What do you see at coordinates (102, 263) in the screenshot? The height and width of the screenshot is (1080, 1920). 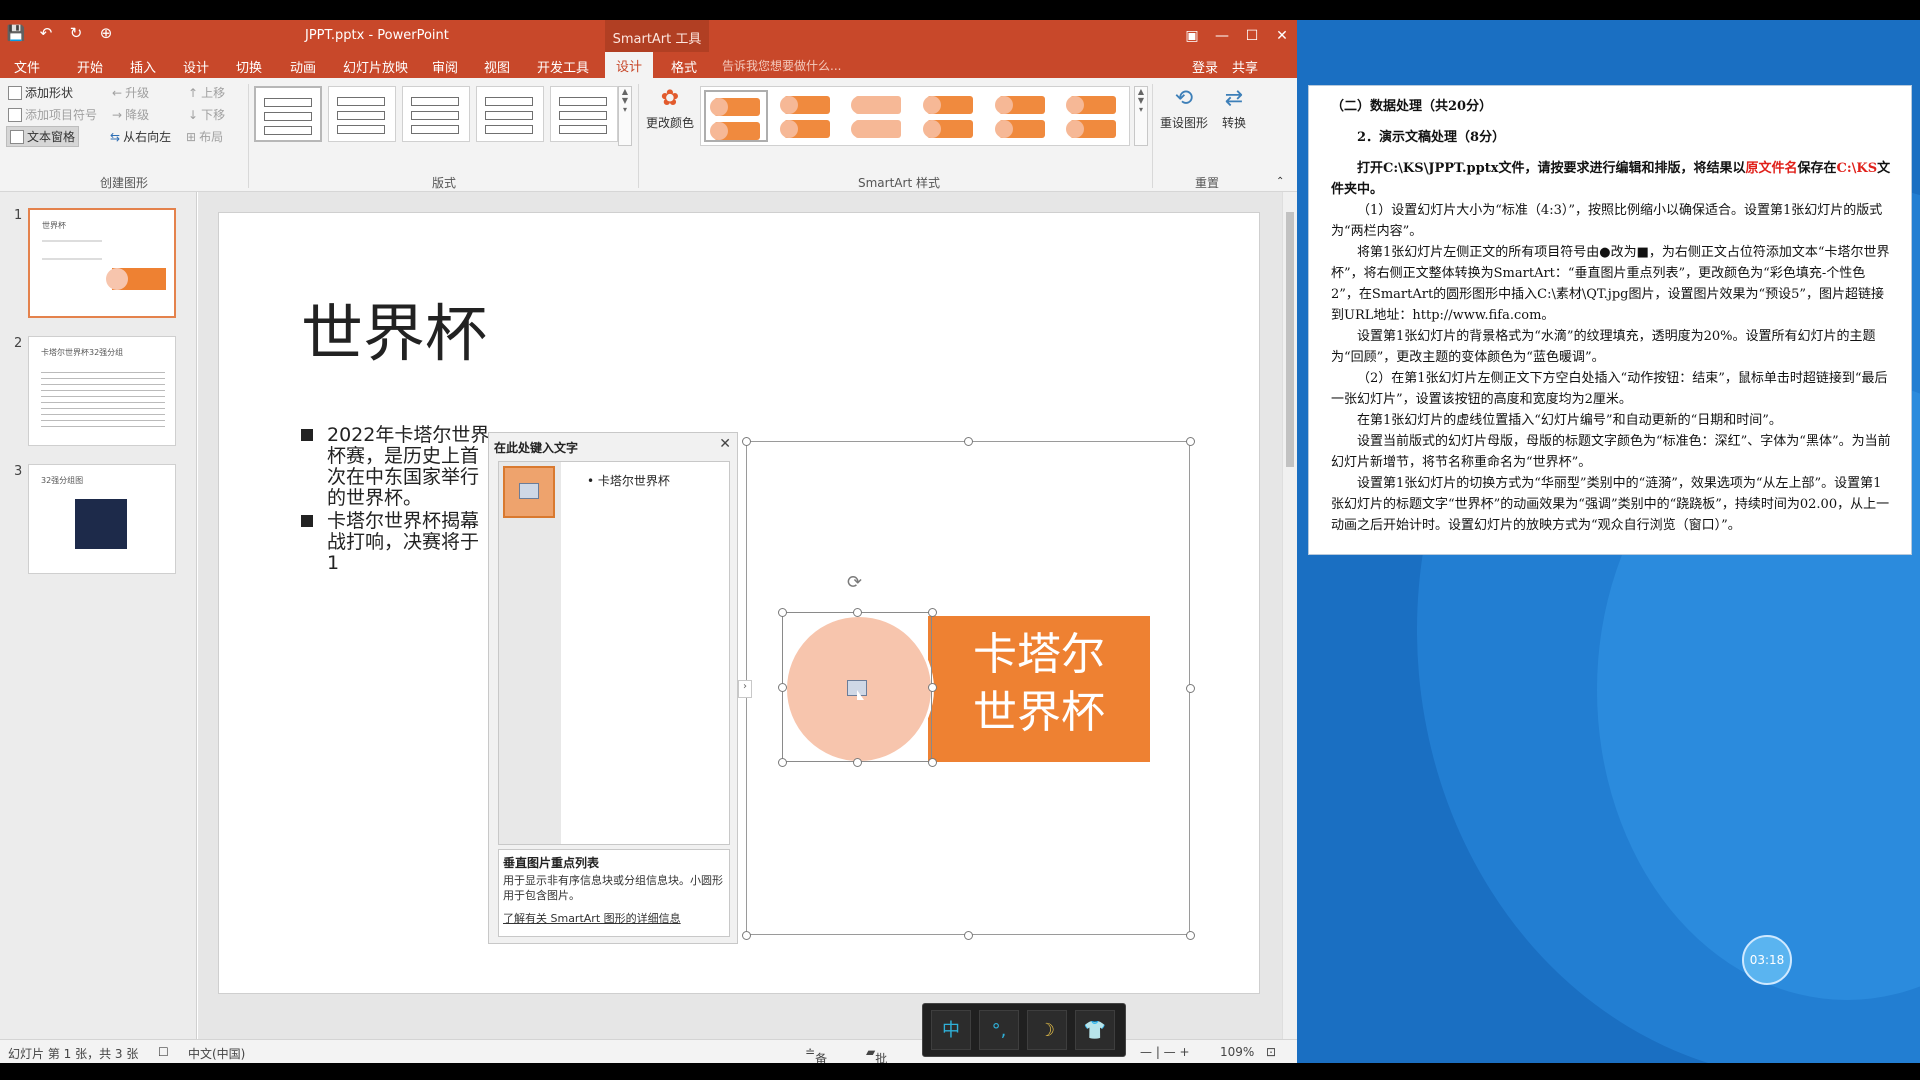 I see `slide-thumbnail-1: 世界杯` at bounding box center [102, 263].